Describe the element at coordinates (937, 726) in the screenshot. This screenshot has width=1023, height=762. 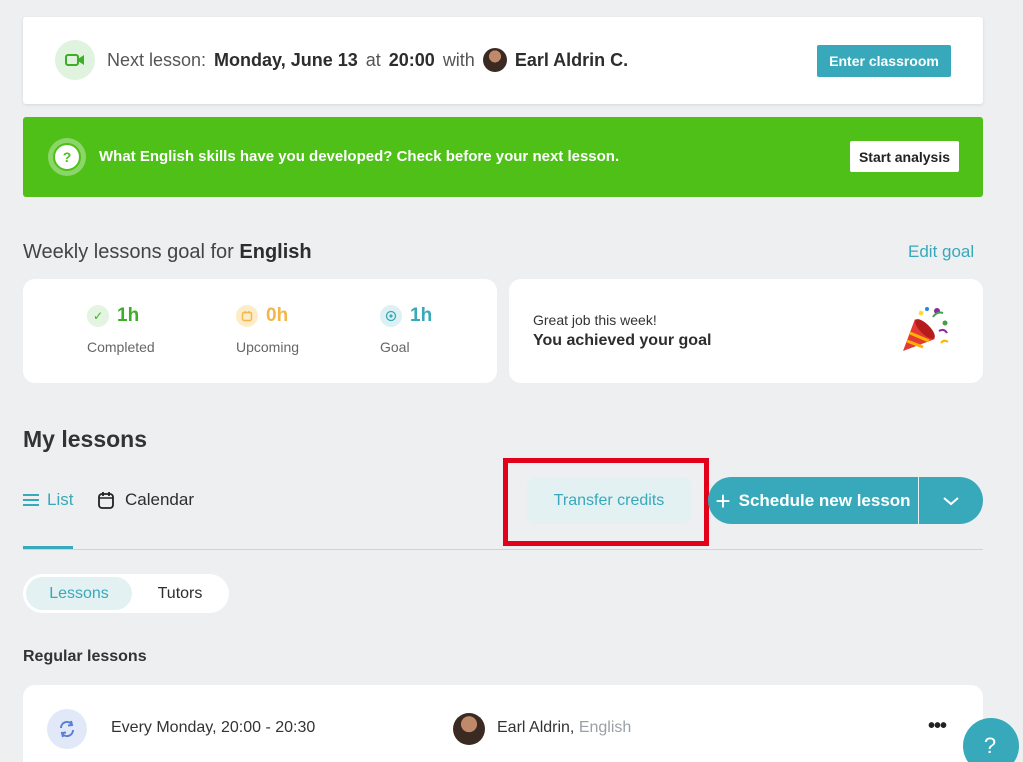
I see `more-options-icon: •••` at that location.